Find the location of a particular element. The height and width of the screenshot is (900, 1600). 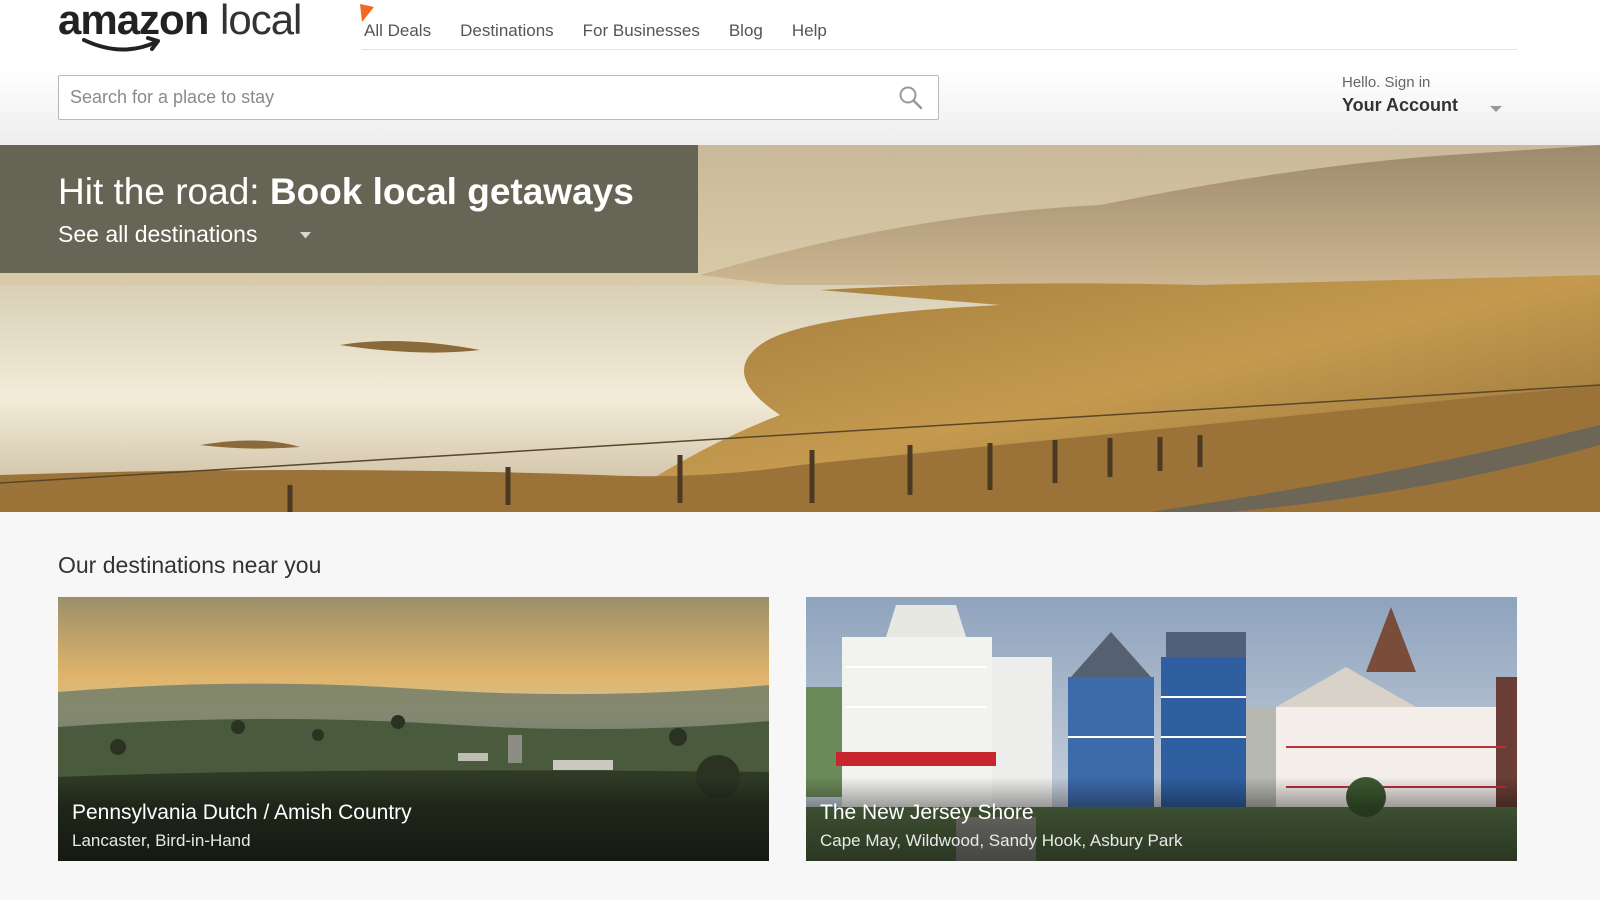

hero-title-bold: Book local getaways is located at coordinates (451, 191).